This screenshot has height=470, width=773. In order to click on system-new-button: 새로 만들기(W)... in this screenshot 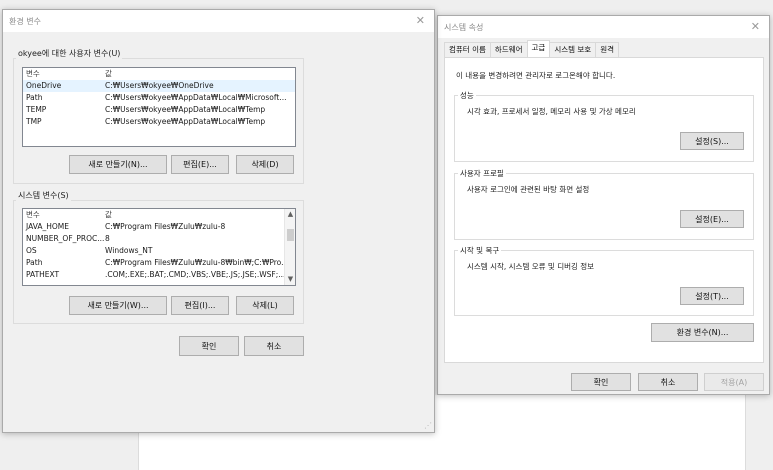, I will do `click(118, 305)`.